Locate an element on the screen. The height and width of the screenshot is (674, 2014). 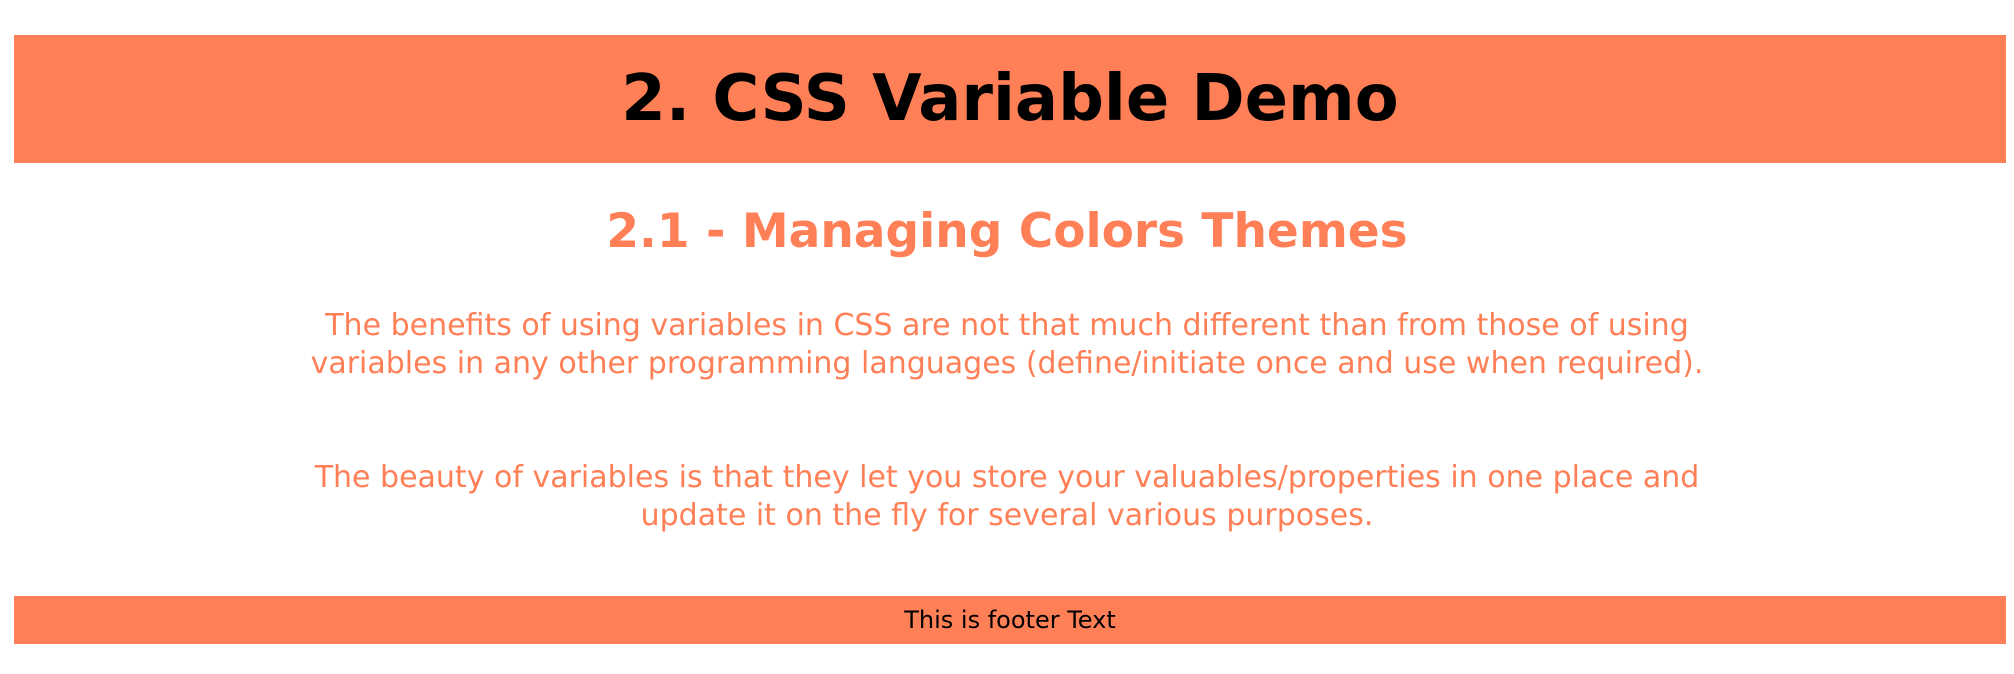
footer-text: This is footer Text is located at coordinates (1010, 620).